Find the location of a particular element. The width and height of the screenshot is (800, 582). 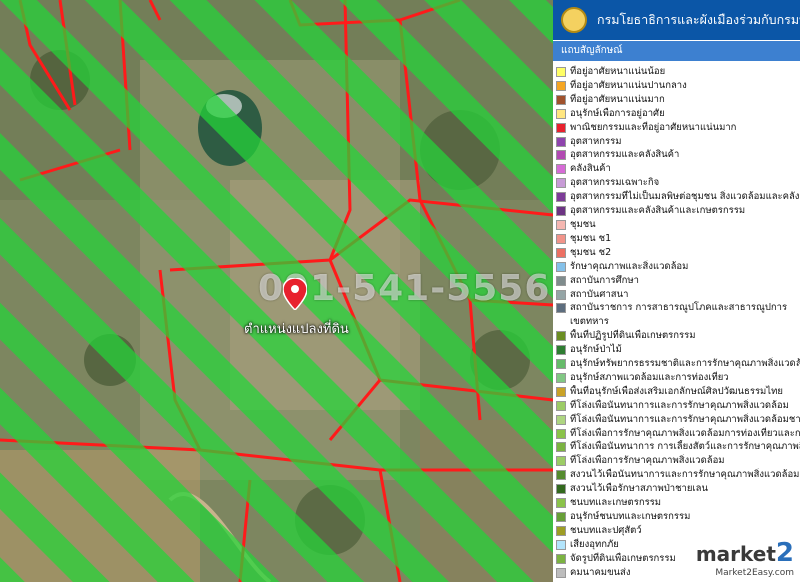

legend-item: ที่อยู่อาศัยหนาแน่นน้อย is located at coordinates (676, 72).